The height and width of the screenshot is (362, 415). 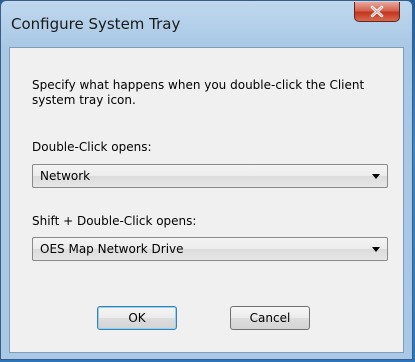 I want to click on double-click-selected-value: Network, so click(x=65, y=176).